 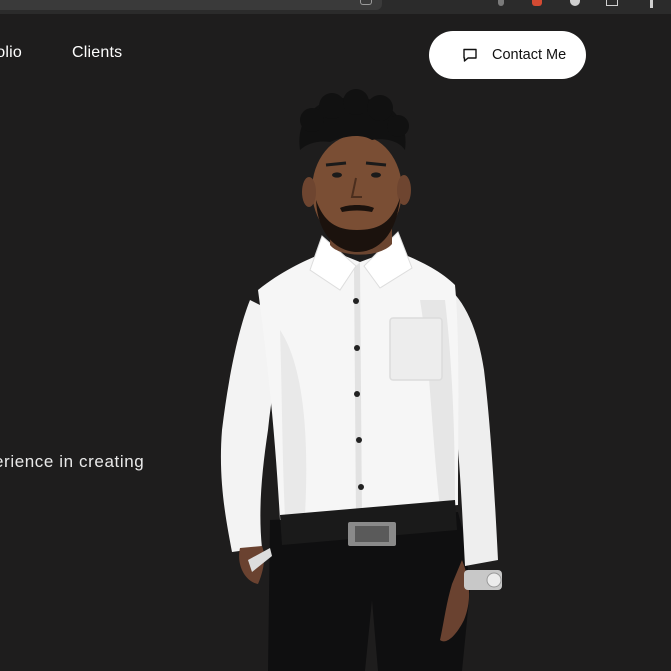 I want to click on contact-me-label: Contact Me, so click(x=529, y=55).